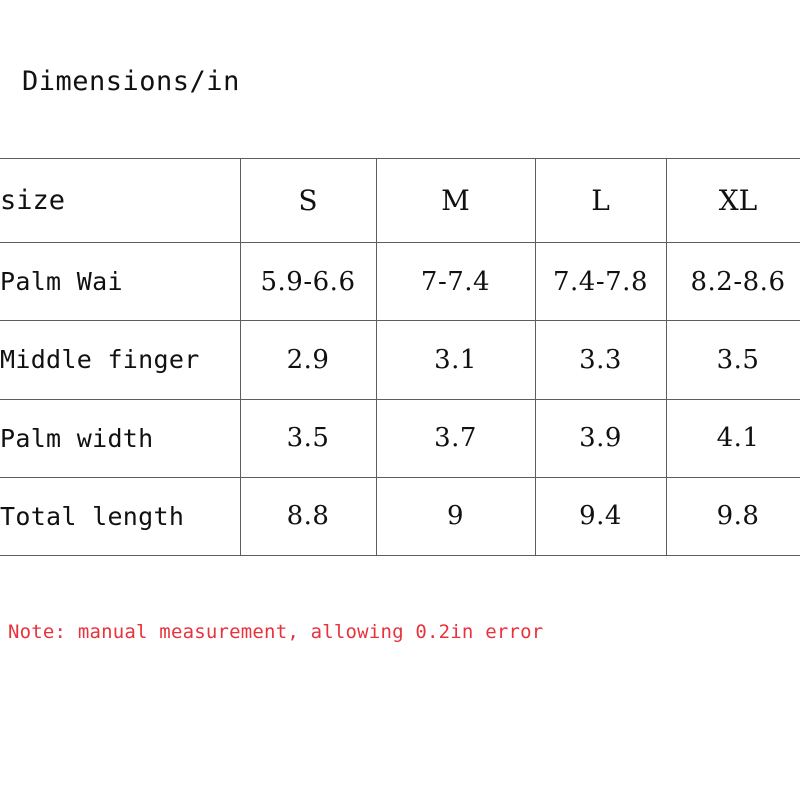 Image resolution: width=800 pixels, height=800 pixels. I want to click on cell-palm-wai-s: 5.9-6.6, so click(308, 282).